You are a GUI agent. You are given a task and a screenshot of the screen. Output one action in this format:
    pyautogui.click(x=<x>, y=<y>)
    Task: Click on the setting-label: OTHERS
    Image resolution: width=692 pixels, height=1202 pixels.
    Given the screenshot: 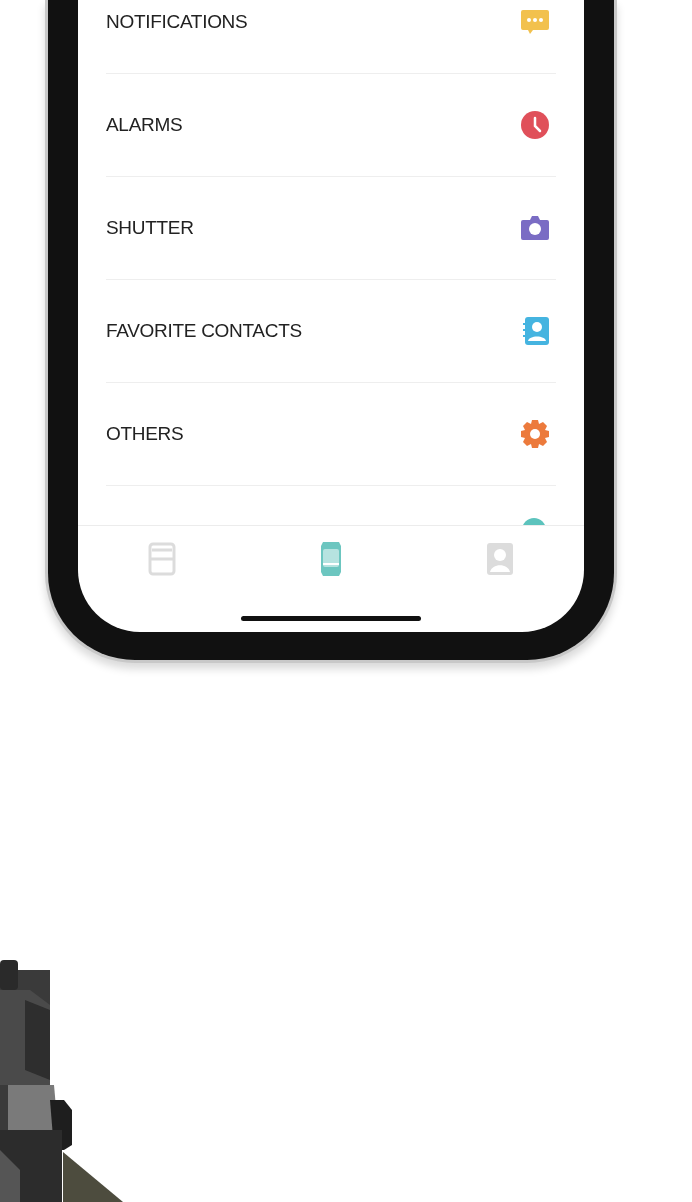 What is the action you would take?
    pyautogui.click(x=145, y=434)
    